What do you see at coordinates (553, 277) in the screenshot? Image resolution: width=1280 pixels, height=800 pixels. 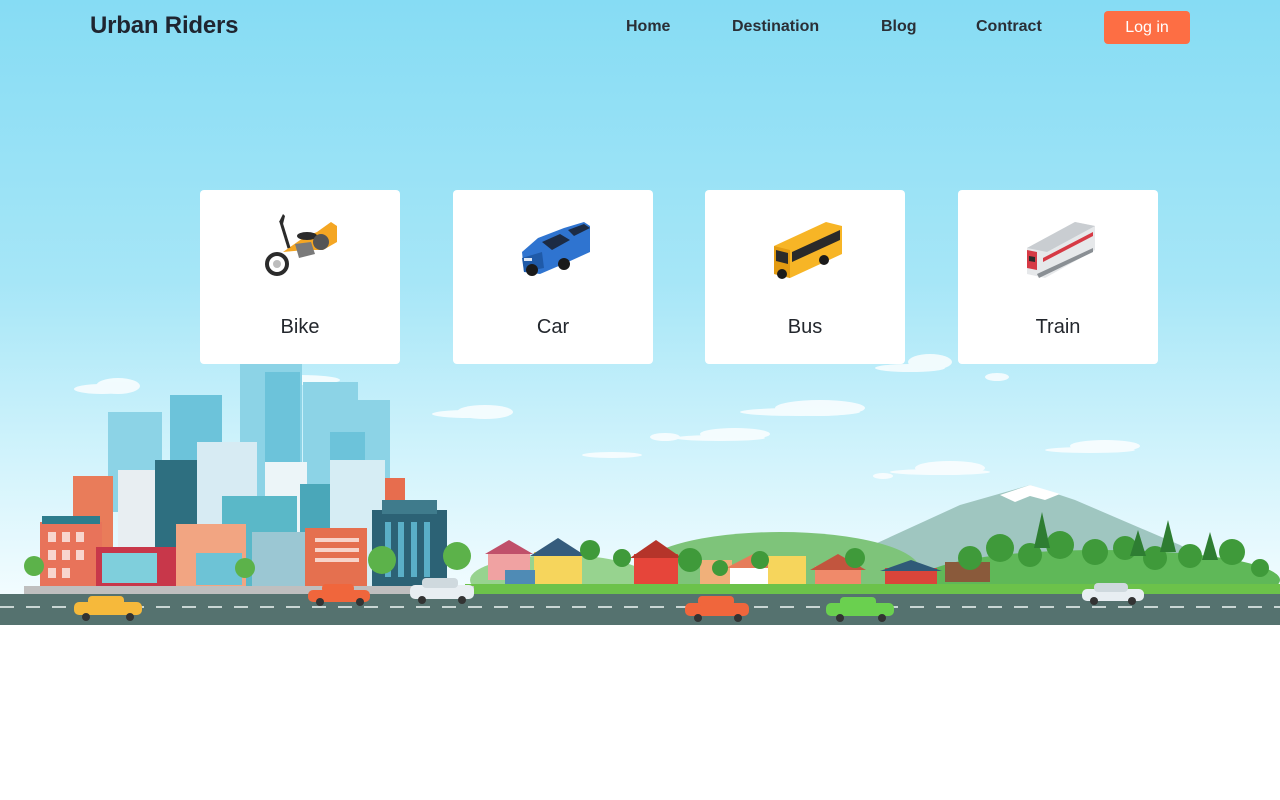 I see `vehicle-card-car: Car` at bounding box center [553, 277].